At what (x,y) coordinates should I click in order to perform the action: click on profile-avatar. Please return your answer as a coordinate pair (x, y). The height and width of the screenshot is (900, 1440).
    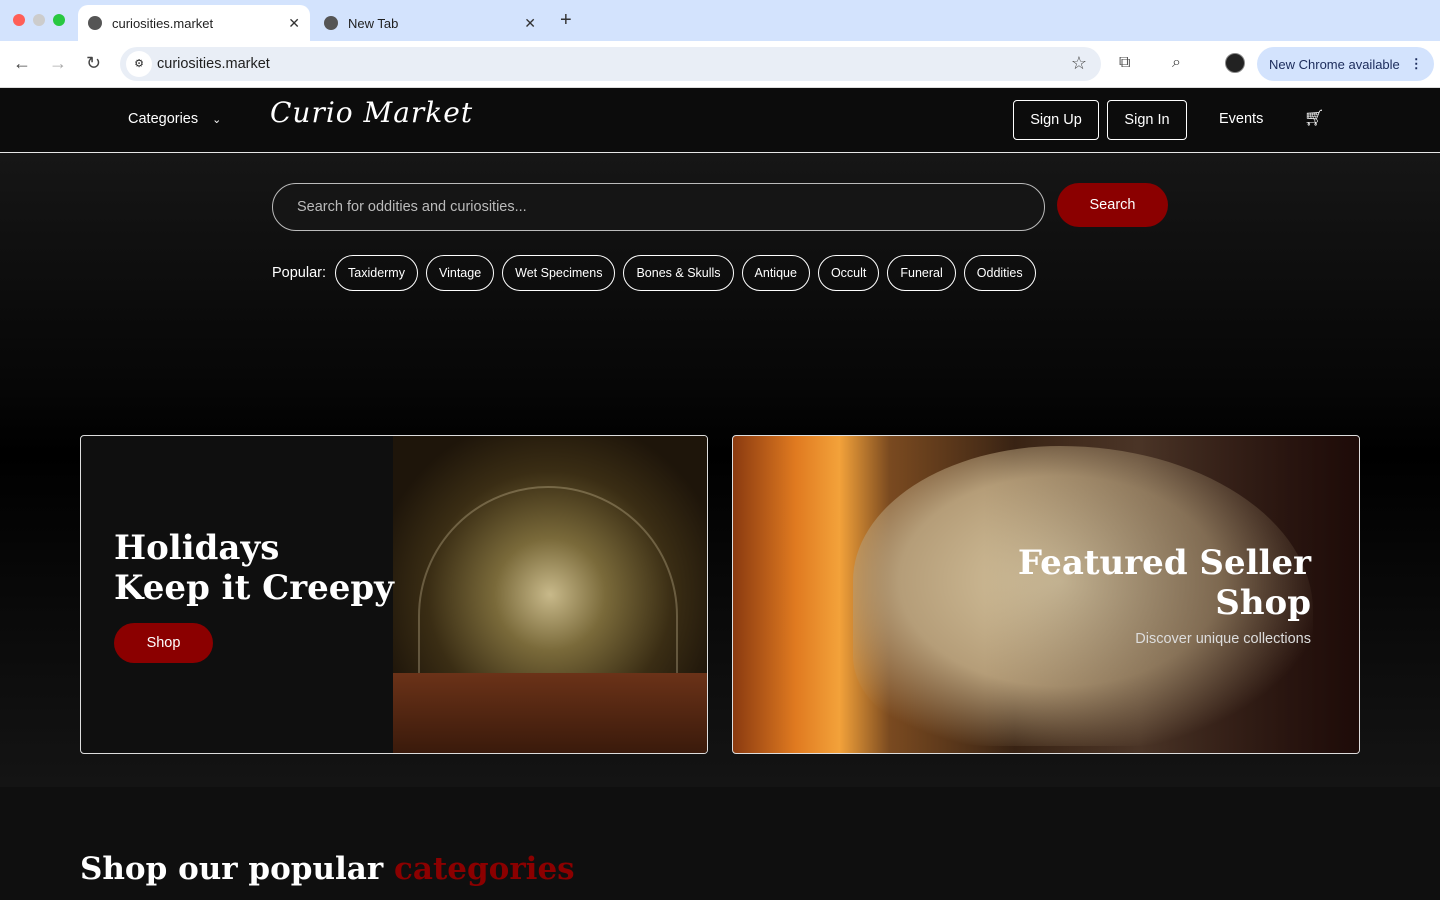
    Looking at the image, I should click on (1235, 63).